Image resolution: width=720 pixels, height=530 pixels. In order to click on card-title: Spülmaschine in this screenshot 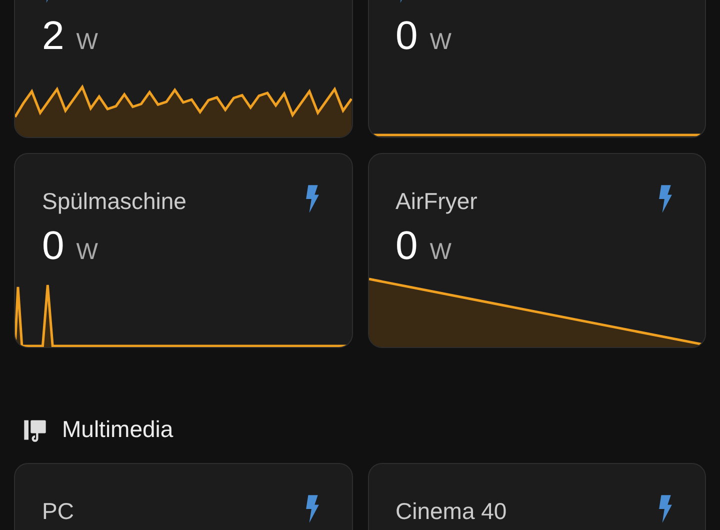, I will do `click(114, 201)`.